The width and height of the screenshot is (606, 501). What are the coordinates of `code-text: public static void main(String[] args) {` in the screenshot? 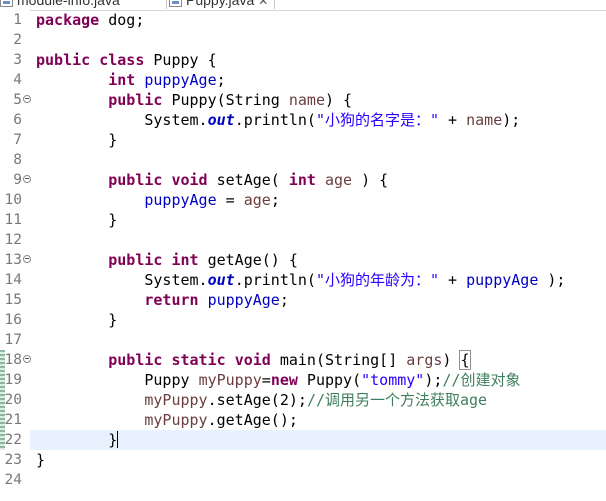 It's located at (253, 360).